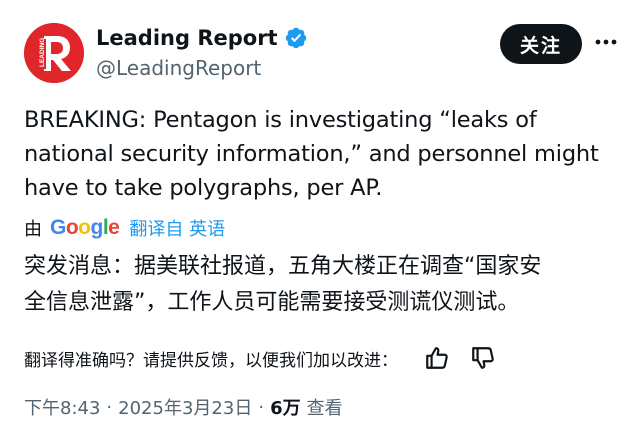  Describe the element at coordinates (177, 228) in the screenshot. I see `translated-from-link: 翻译自 英语` at that location.